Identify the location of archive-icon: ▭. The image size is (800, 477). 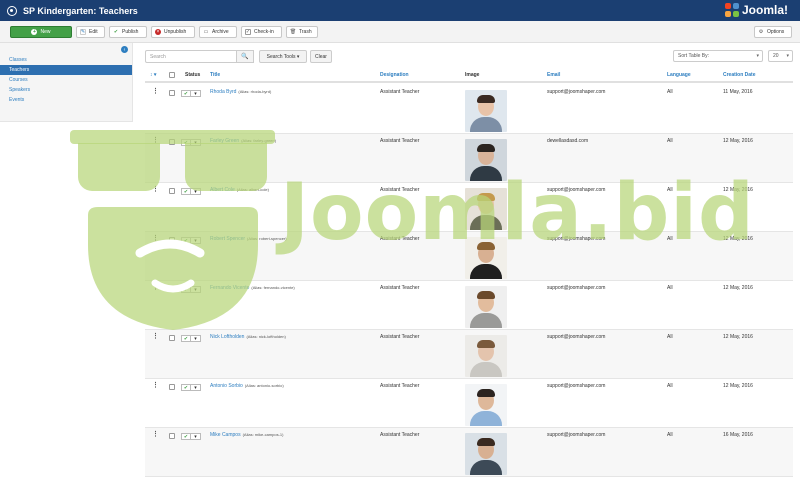
(206, 32).